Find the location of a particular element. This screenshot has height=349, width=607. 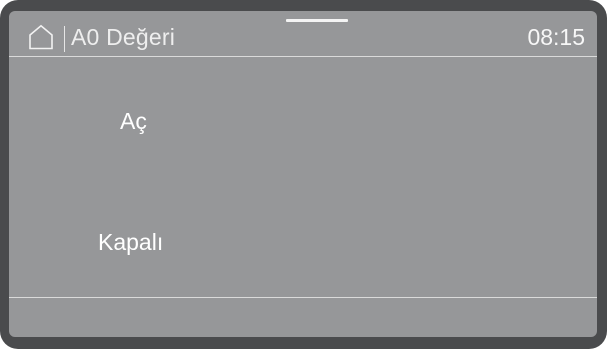

option-on: Aç is located at coordinates (133, 121).